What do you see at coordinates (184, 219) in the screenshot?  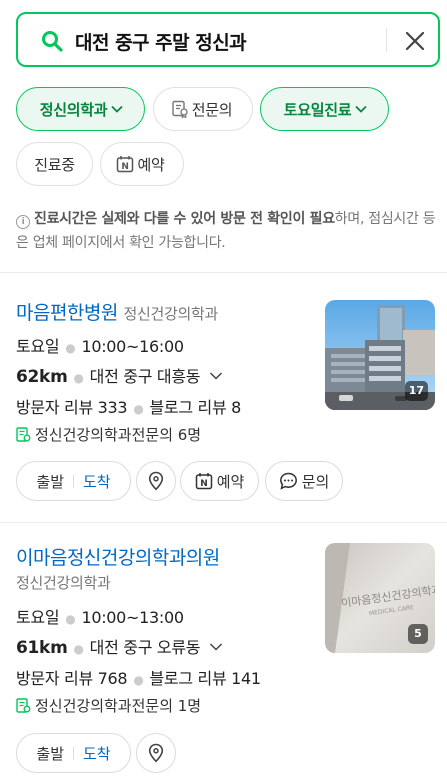 I see `notice-bold-text: 진료시간은 실제와 다를 수 있어 방문 전 확인이 필요` at bounding box center [184, 219].